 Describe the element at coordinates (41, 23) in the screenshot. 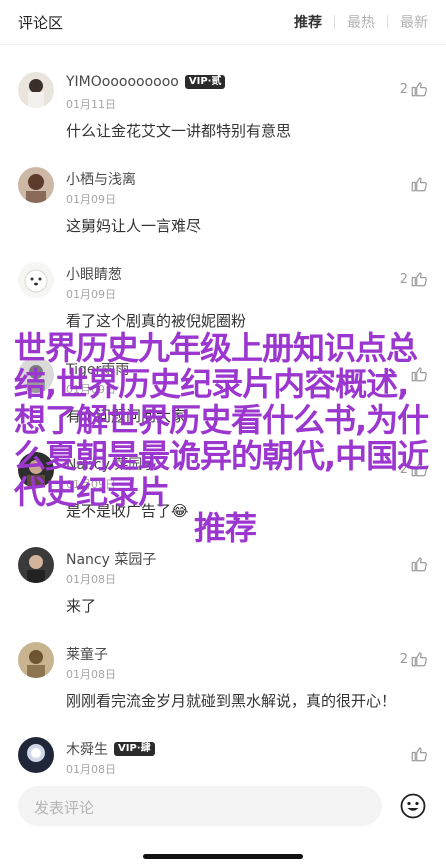

I see `page-title: 评论区` at that location.